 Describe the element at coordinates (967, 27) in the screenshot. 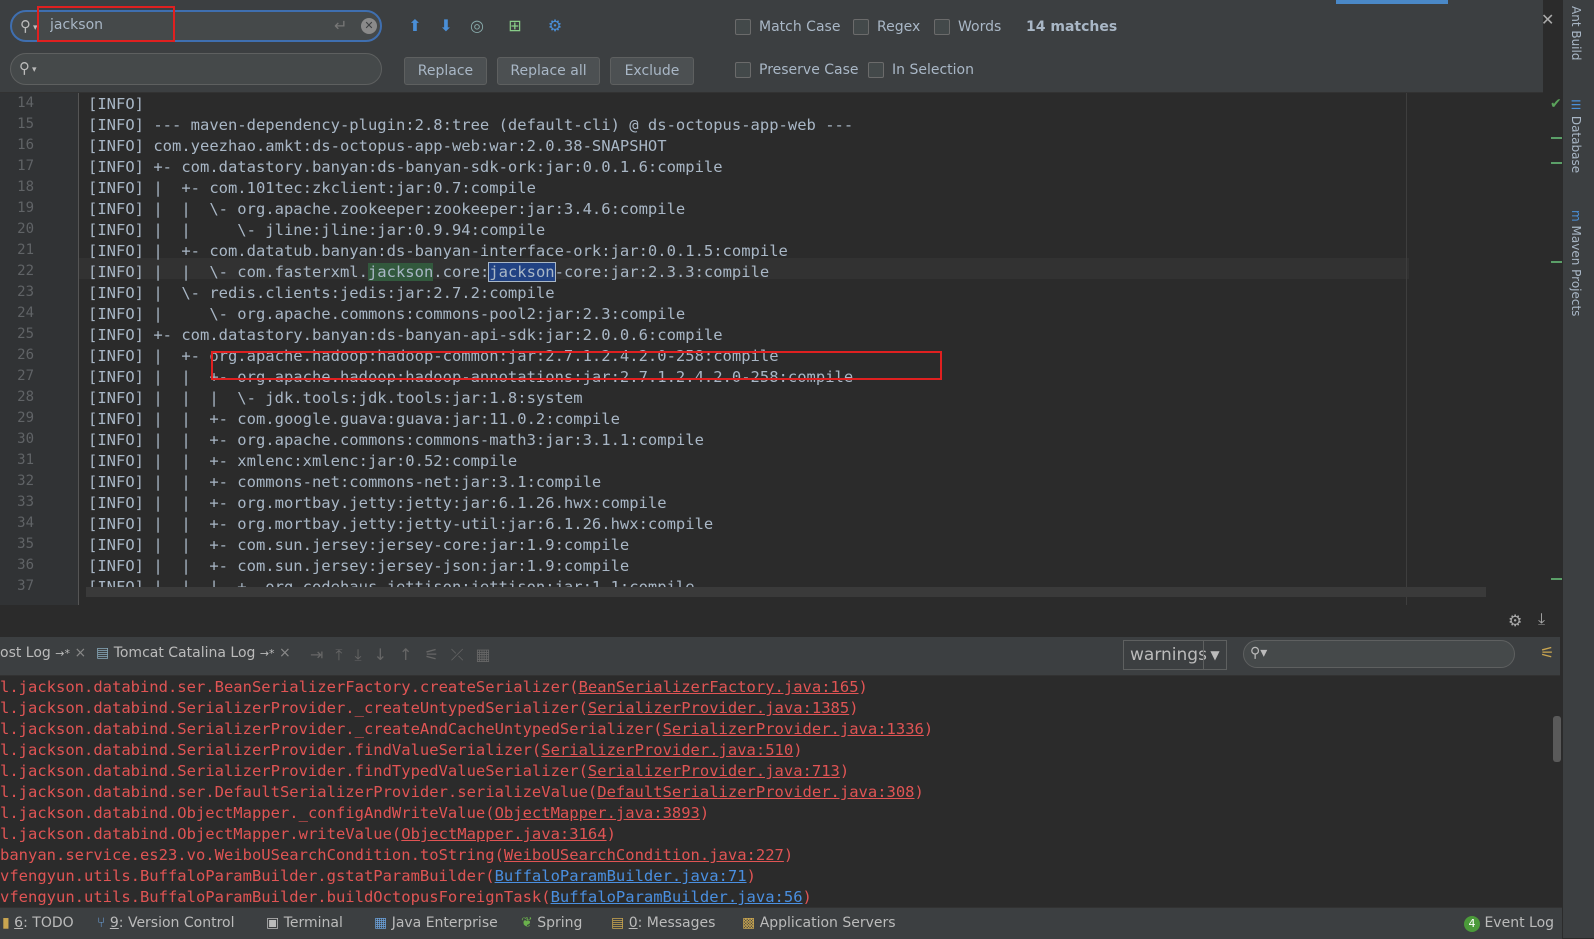

I see `words-checkbox: Words` at that location.